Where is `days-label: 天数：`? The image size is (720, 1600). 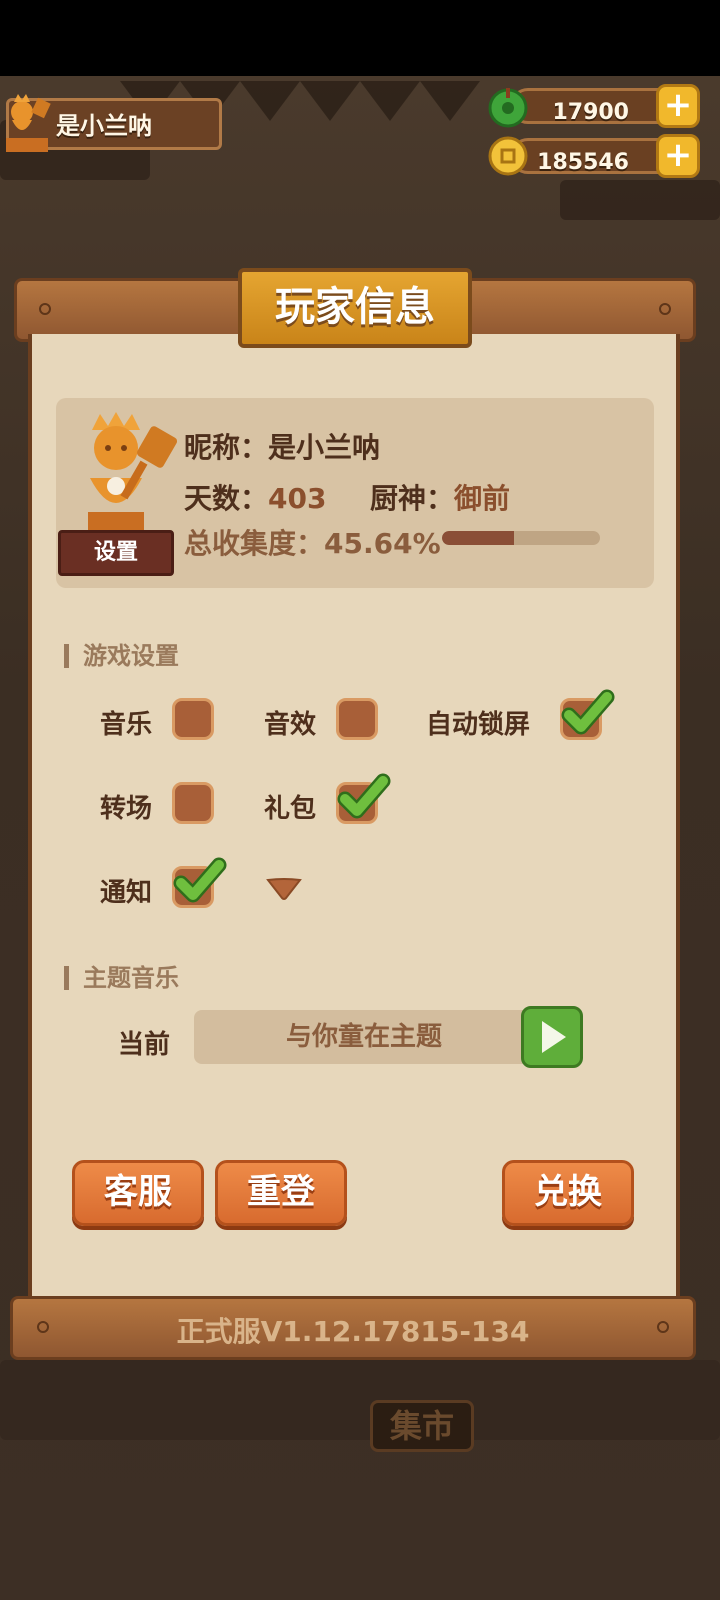
days-label: 天数： is located at coordinates (226, 498).